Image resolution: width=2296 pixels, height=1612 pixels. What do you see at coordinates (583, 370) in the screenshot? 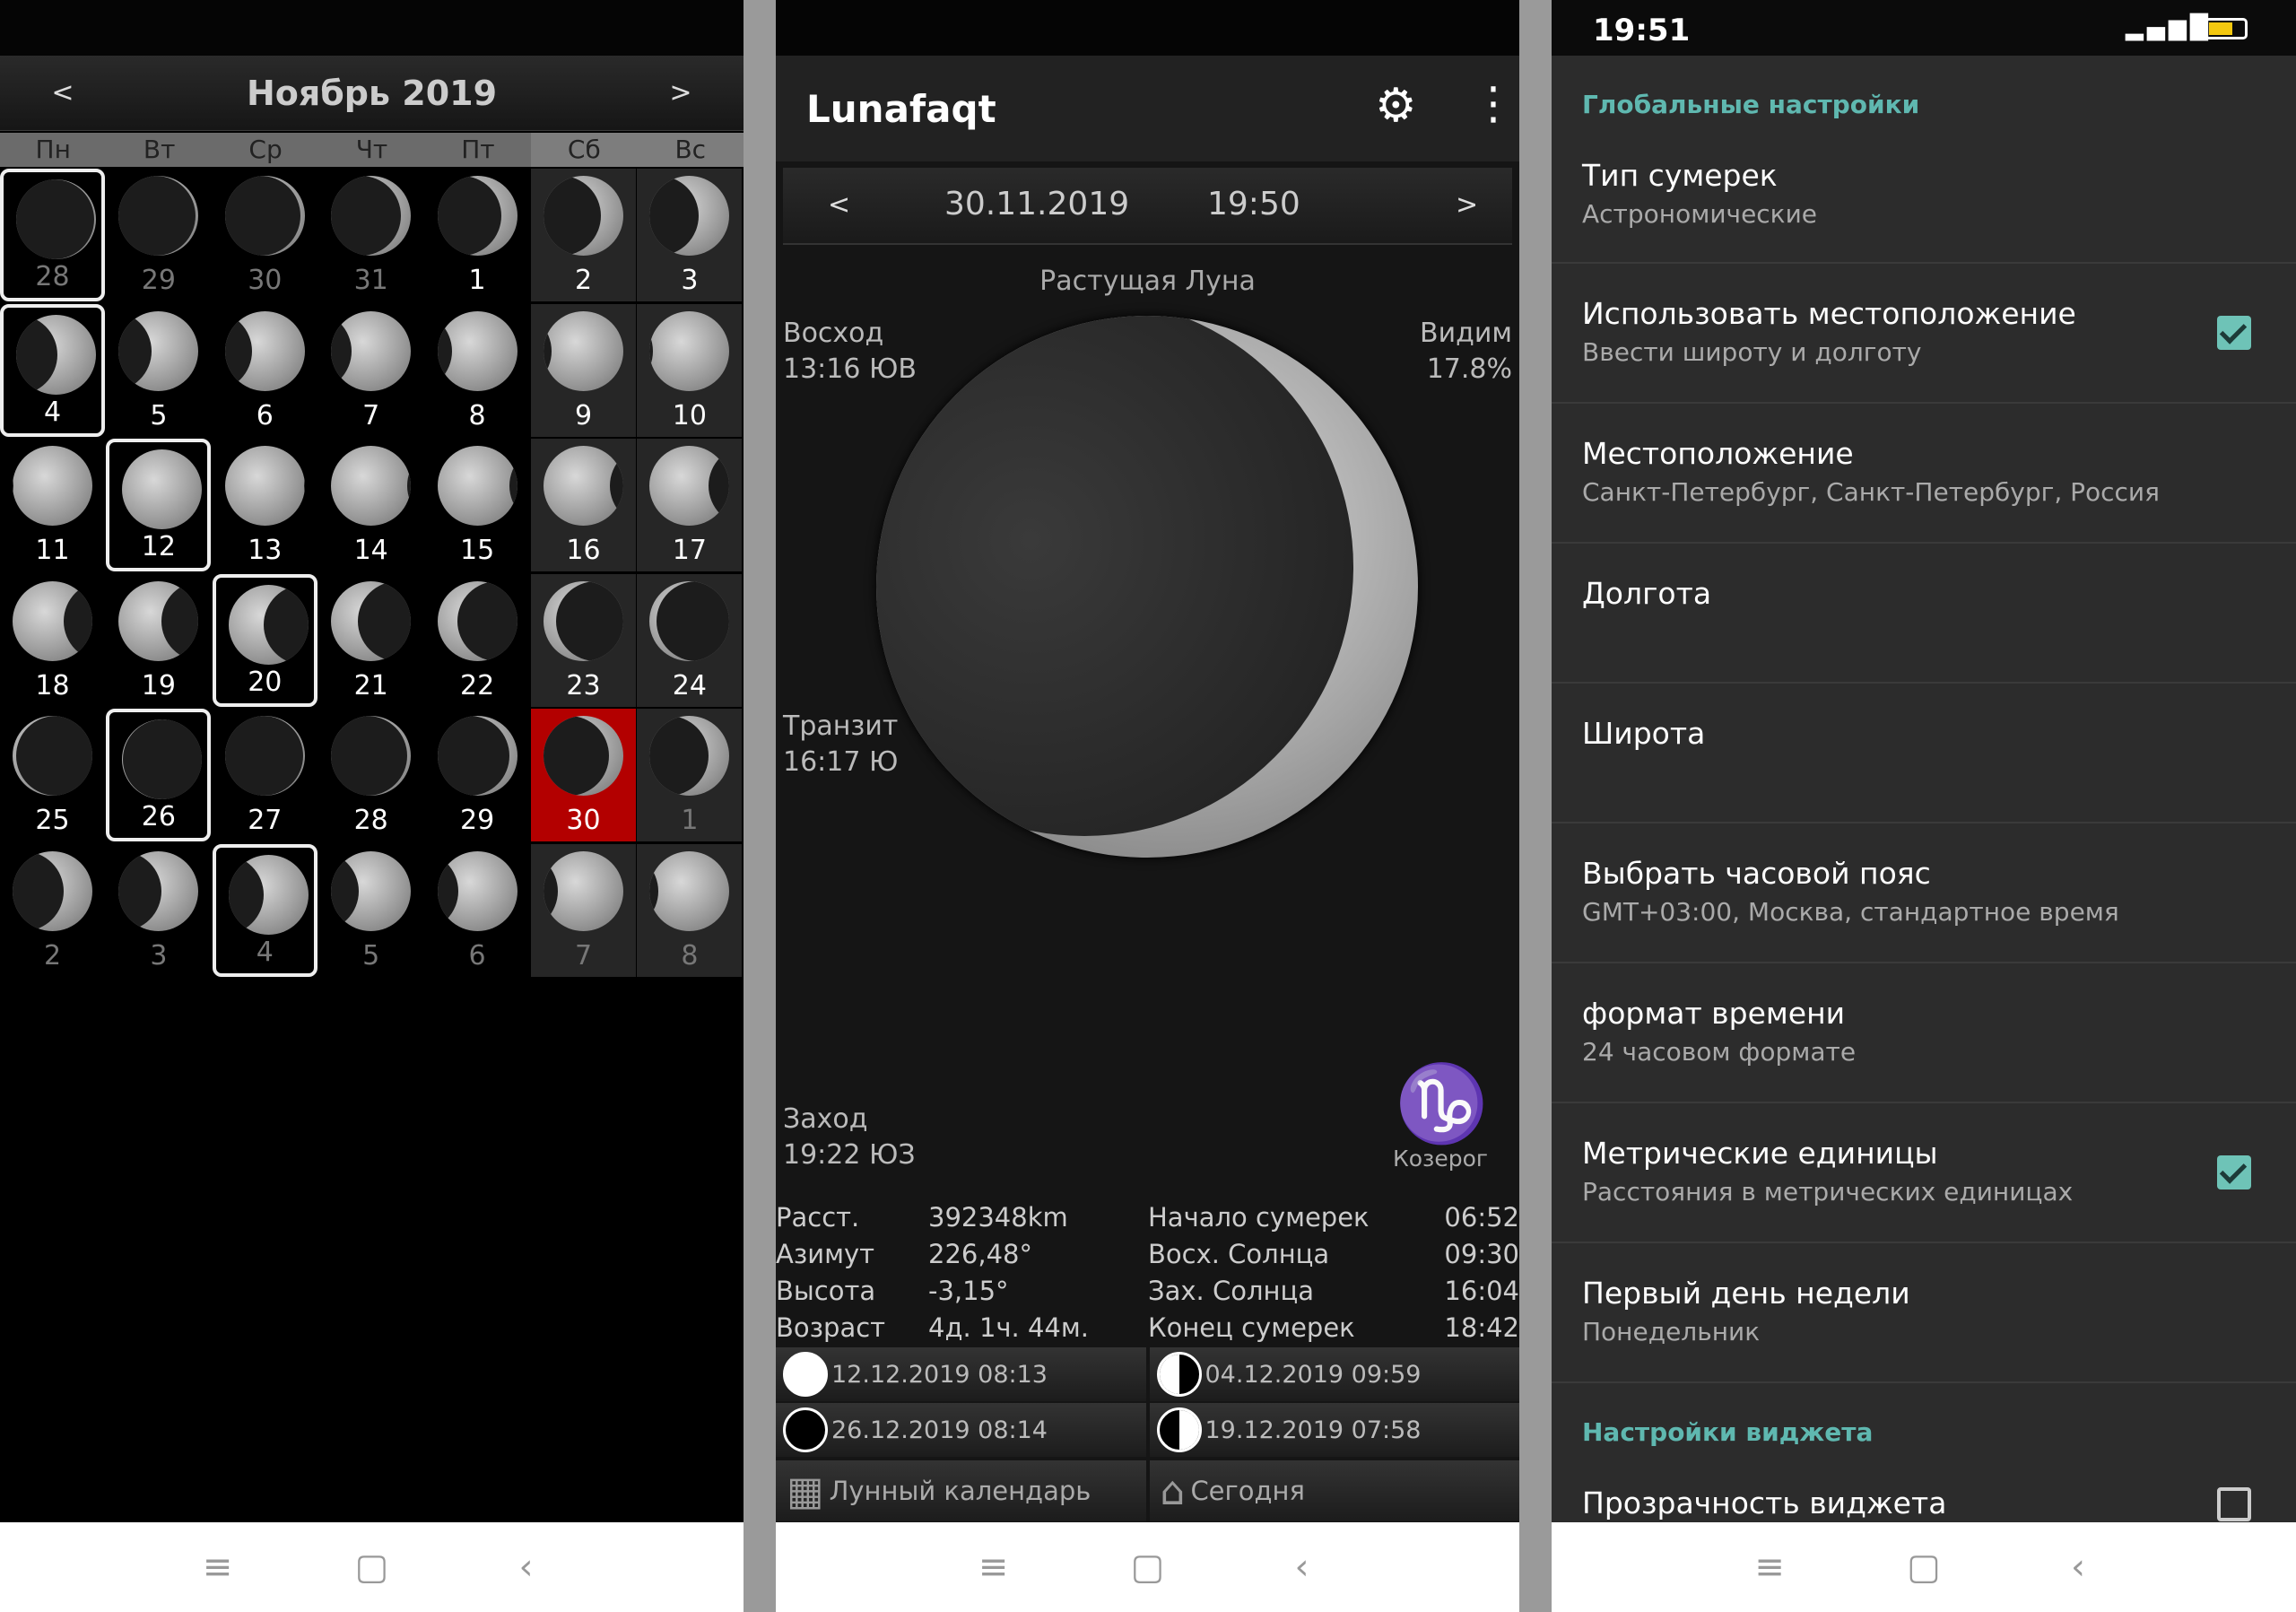
I see `calendar-day: 9` at bounding box center [583, 370].